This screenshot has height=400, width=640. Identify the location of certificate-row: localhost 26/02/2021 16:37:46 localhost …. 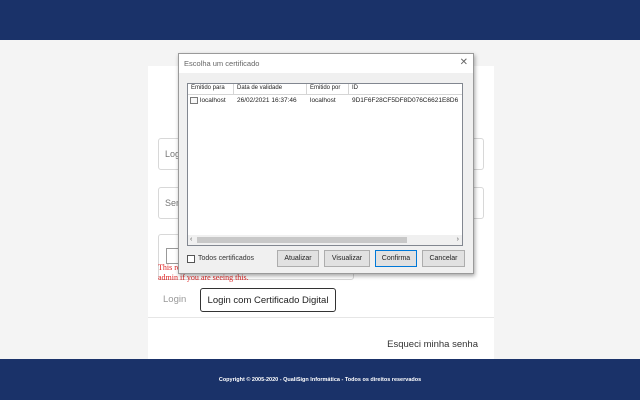
(325, 100).